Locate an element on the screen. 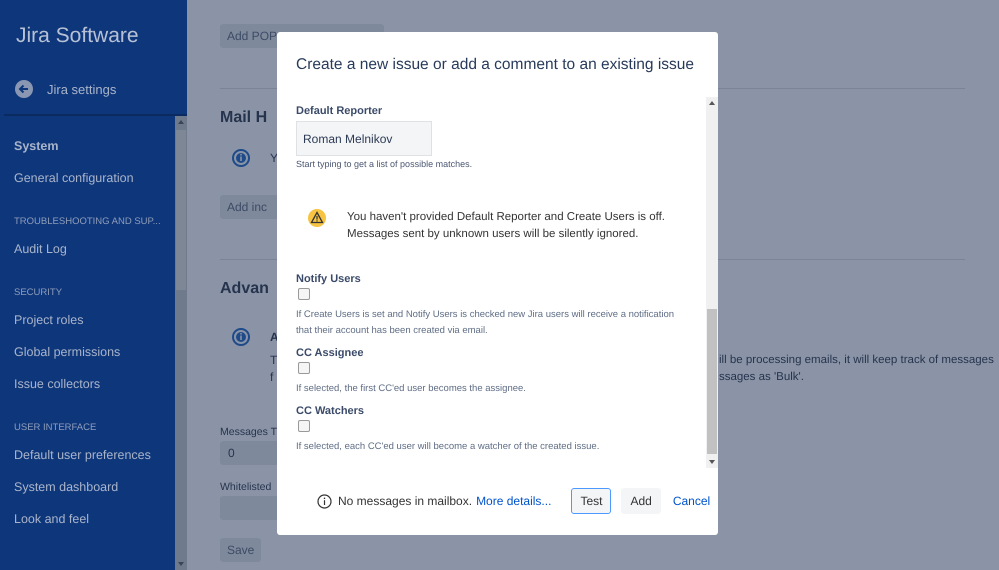 This screenshot has width=999, height=570. add-button: Add is located at coordinates (641, 501).